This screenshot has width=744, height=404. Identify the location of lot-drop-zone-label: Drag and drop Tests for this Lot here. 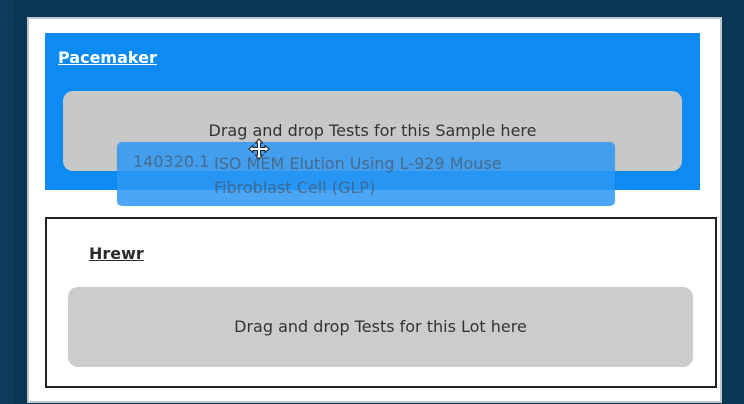
(380, 326).